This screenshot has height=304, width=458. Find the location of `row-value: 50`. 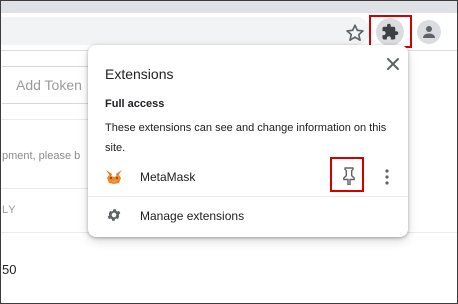

row-value: 50 is located at coordinates (9, 269).